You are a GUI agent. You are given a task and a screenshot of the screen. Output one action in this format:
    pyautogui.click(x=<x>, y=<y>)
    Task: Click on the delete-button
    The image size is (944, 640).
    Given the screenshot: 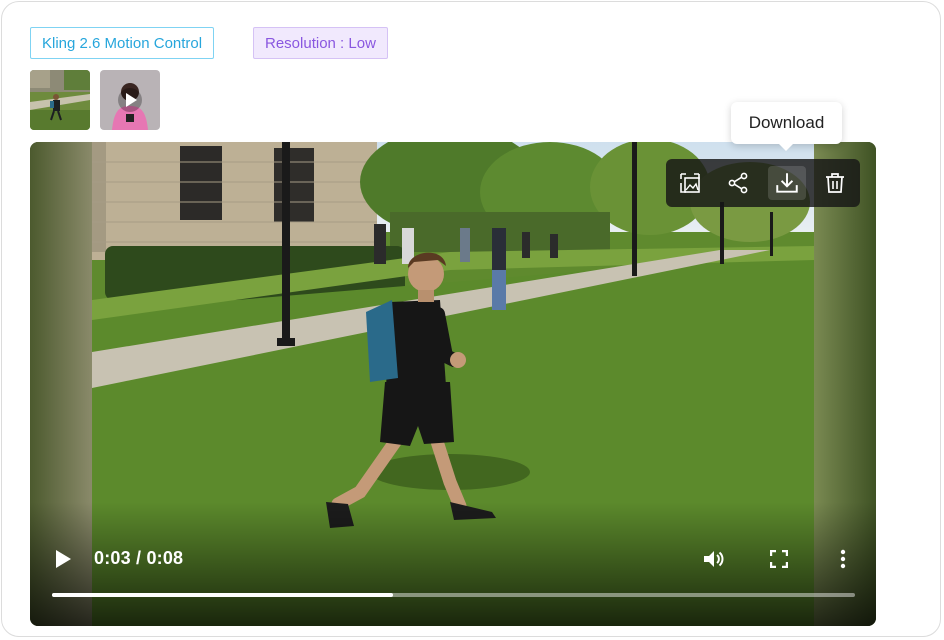 What is the action you would take?
    pyautogui.click(x=835, y=183)
    